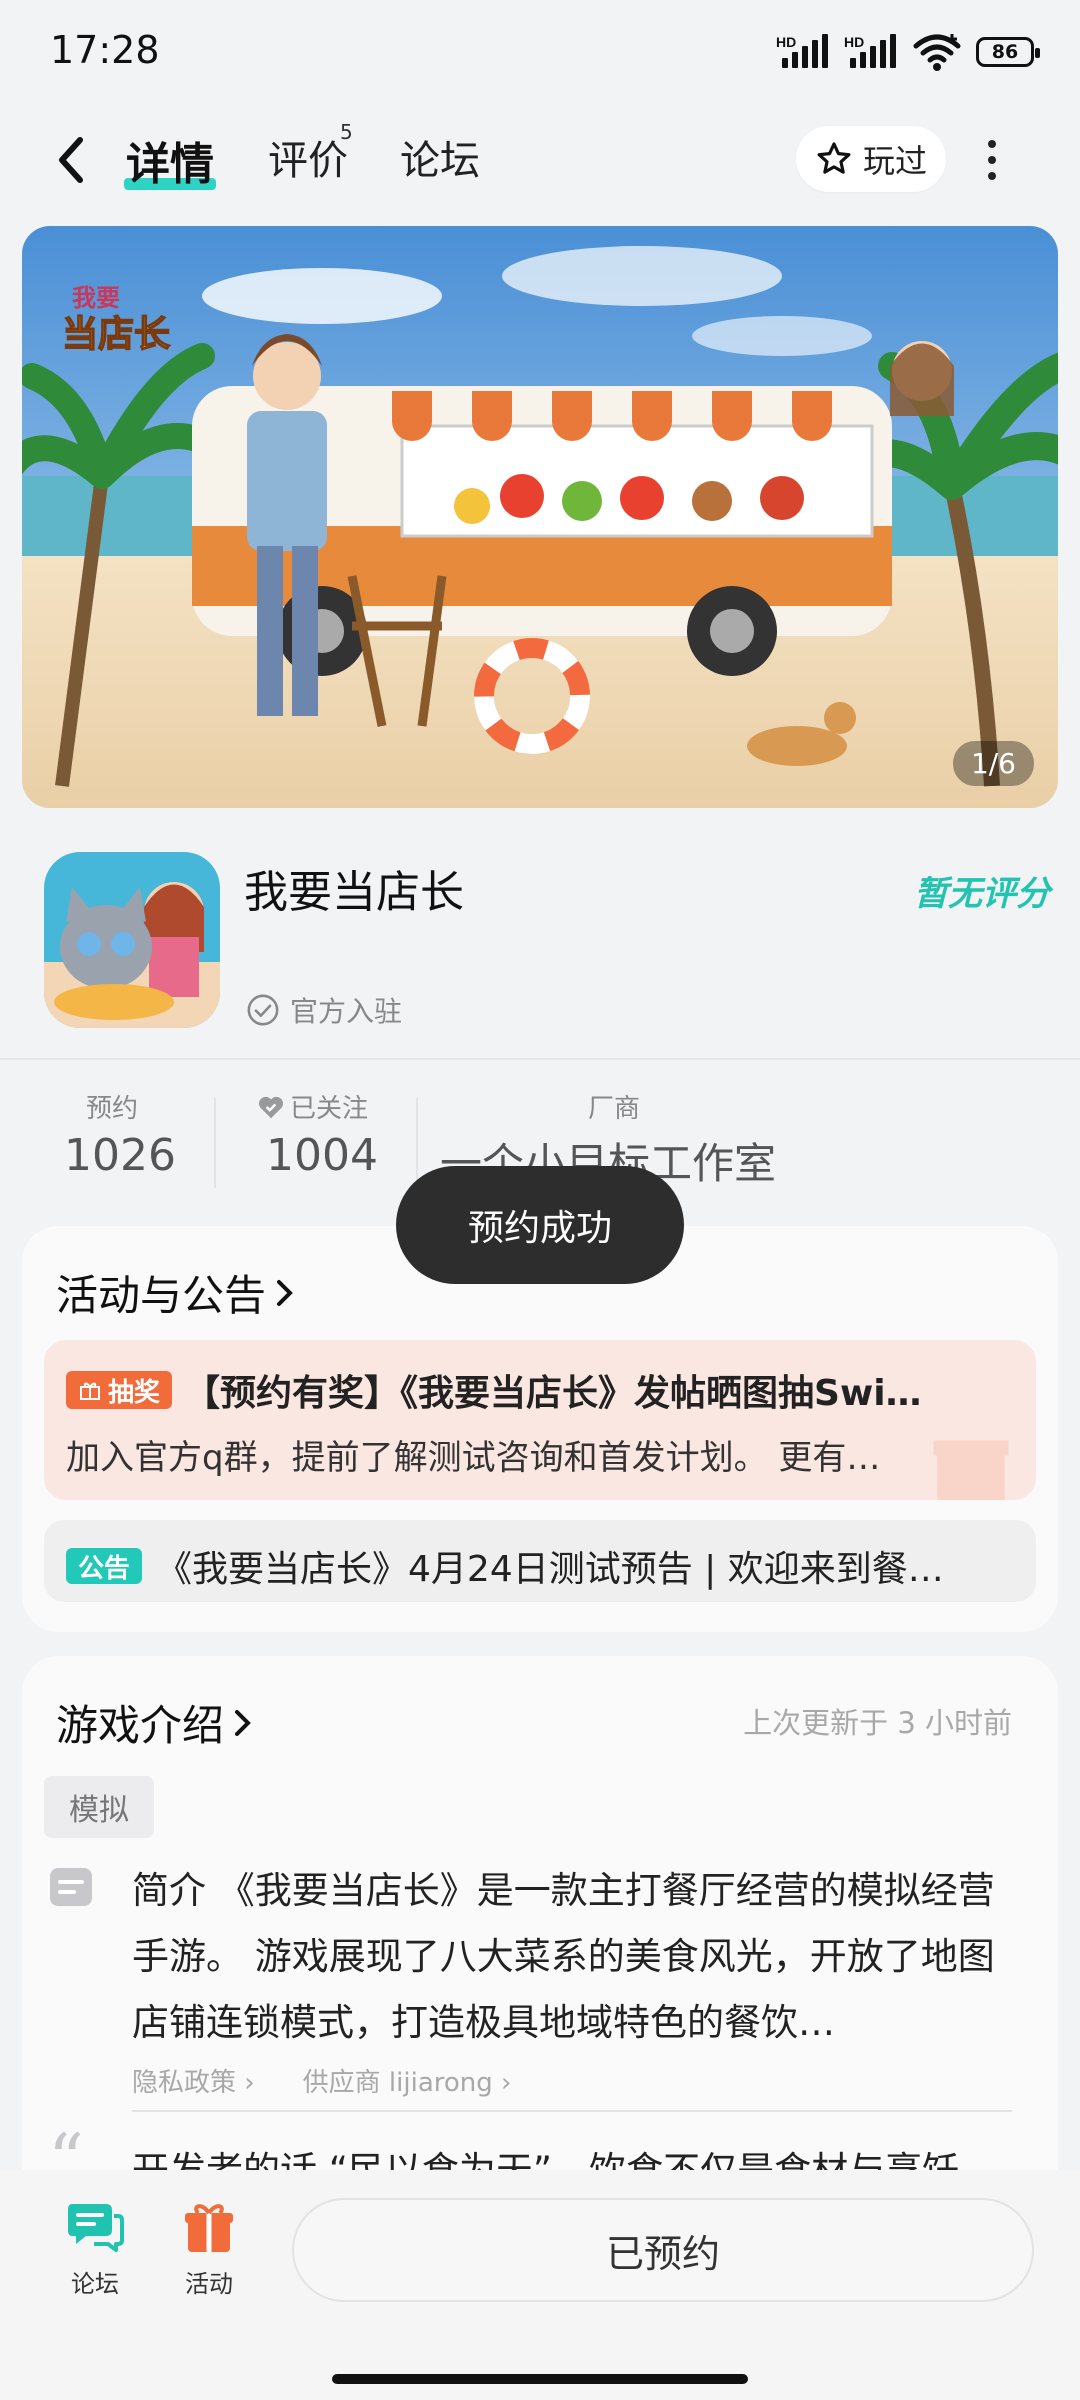 The width and height of the screenshot is (1080, 2400). I want to click on privacy-policy-link: 隐私政策 ›, so click(193, 2080).